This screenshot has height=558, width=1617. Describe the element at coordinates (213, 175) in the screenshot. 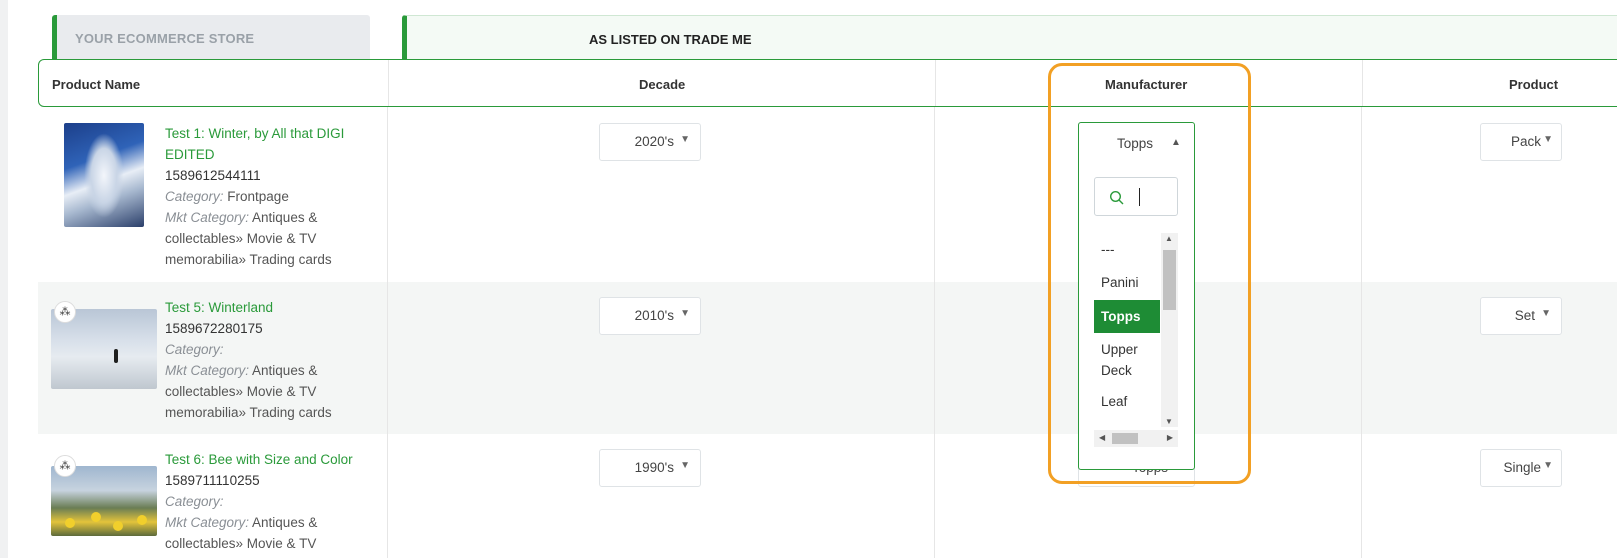

I see `product-sku: 1589612544111` at that location.